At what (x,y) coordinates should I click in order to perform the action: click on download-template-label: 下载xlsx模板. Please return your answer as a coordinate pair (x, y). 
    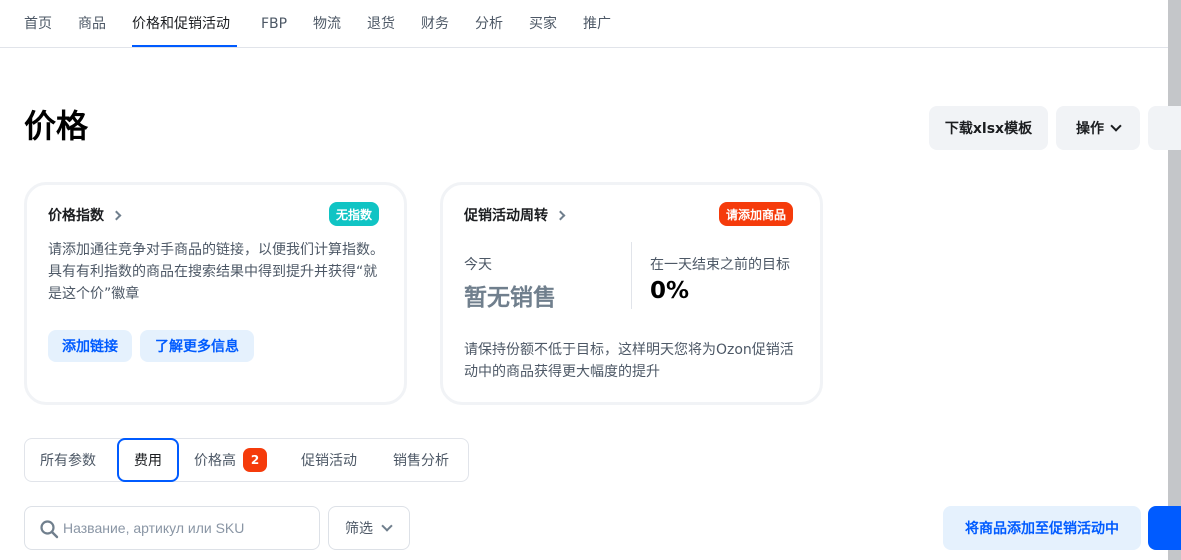
    Looking at the image, I should click on (988, 129).